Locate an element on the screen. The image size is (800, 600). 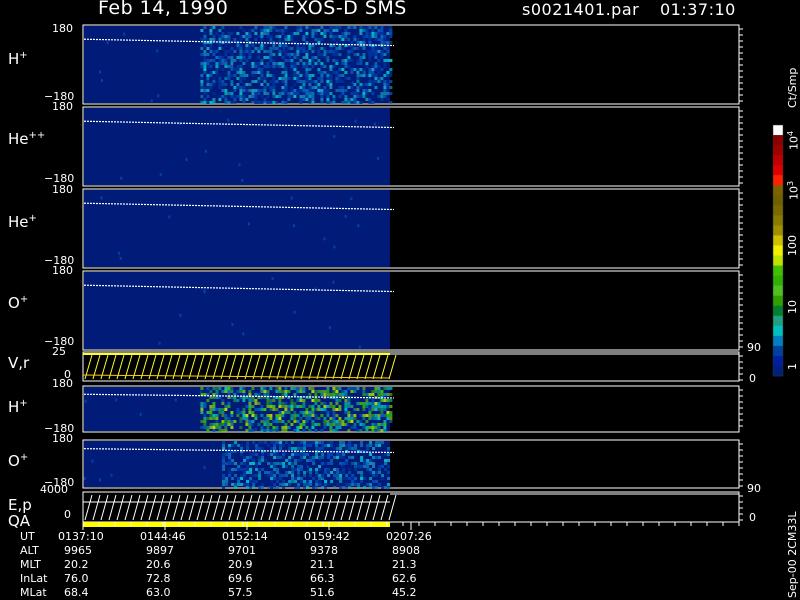
colorbar-tick-base: 1 is located at coordinates (792, 366).